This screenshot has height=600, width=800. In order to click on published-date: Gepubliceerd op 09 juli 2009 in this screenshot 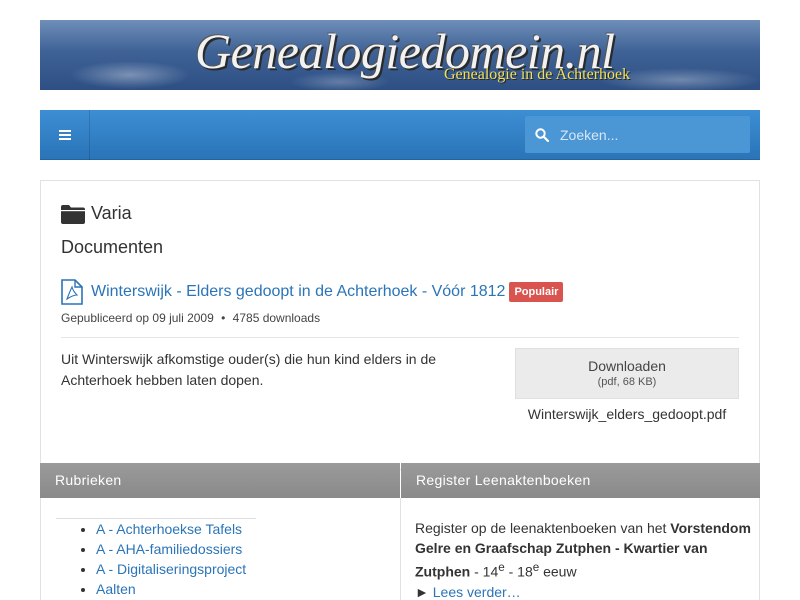, I will do `click(137, 318)`.